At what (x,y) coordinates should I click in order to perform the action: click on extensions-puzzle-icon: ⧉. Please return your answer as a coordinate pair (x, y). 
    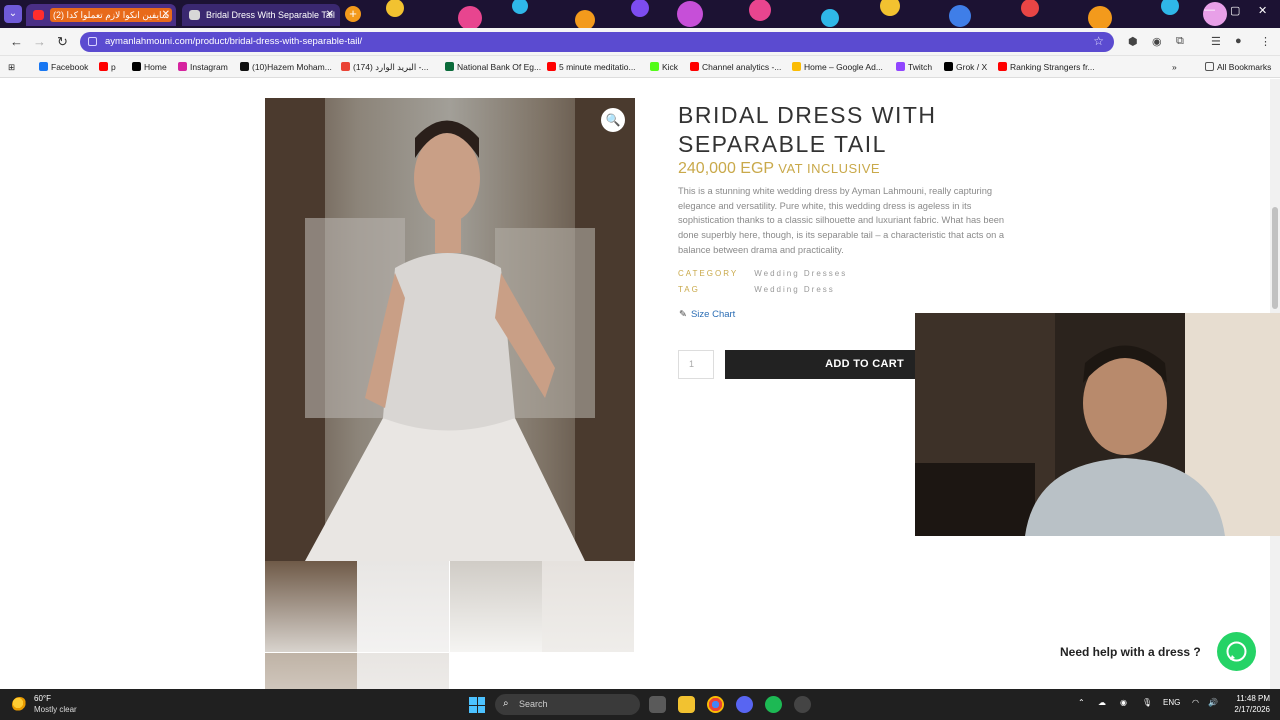
    Looking at the image, I should click on (1180, 41).